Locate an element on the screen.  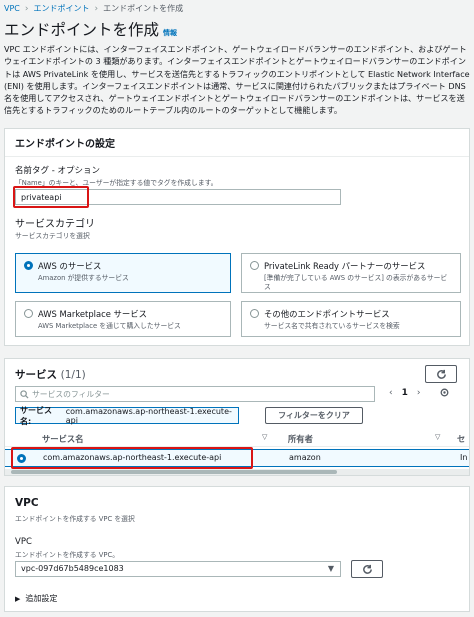
radio-privatelink-partner is located at coordinates (254, 265).